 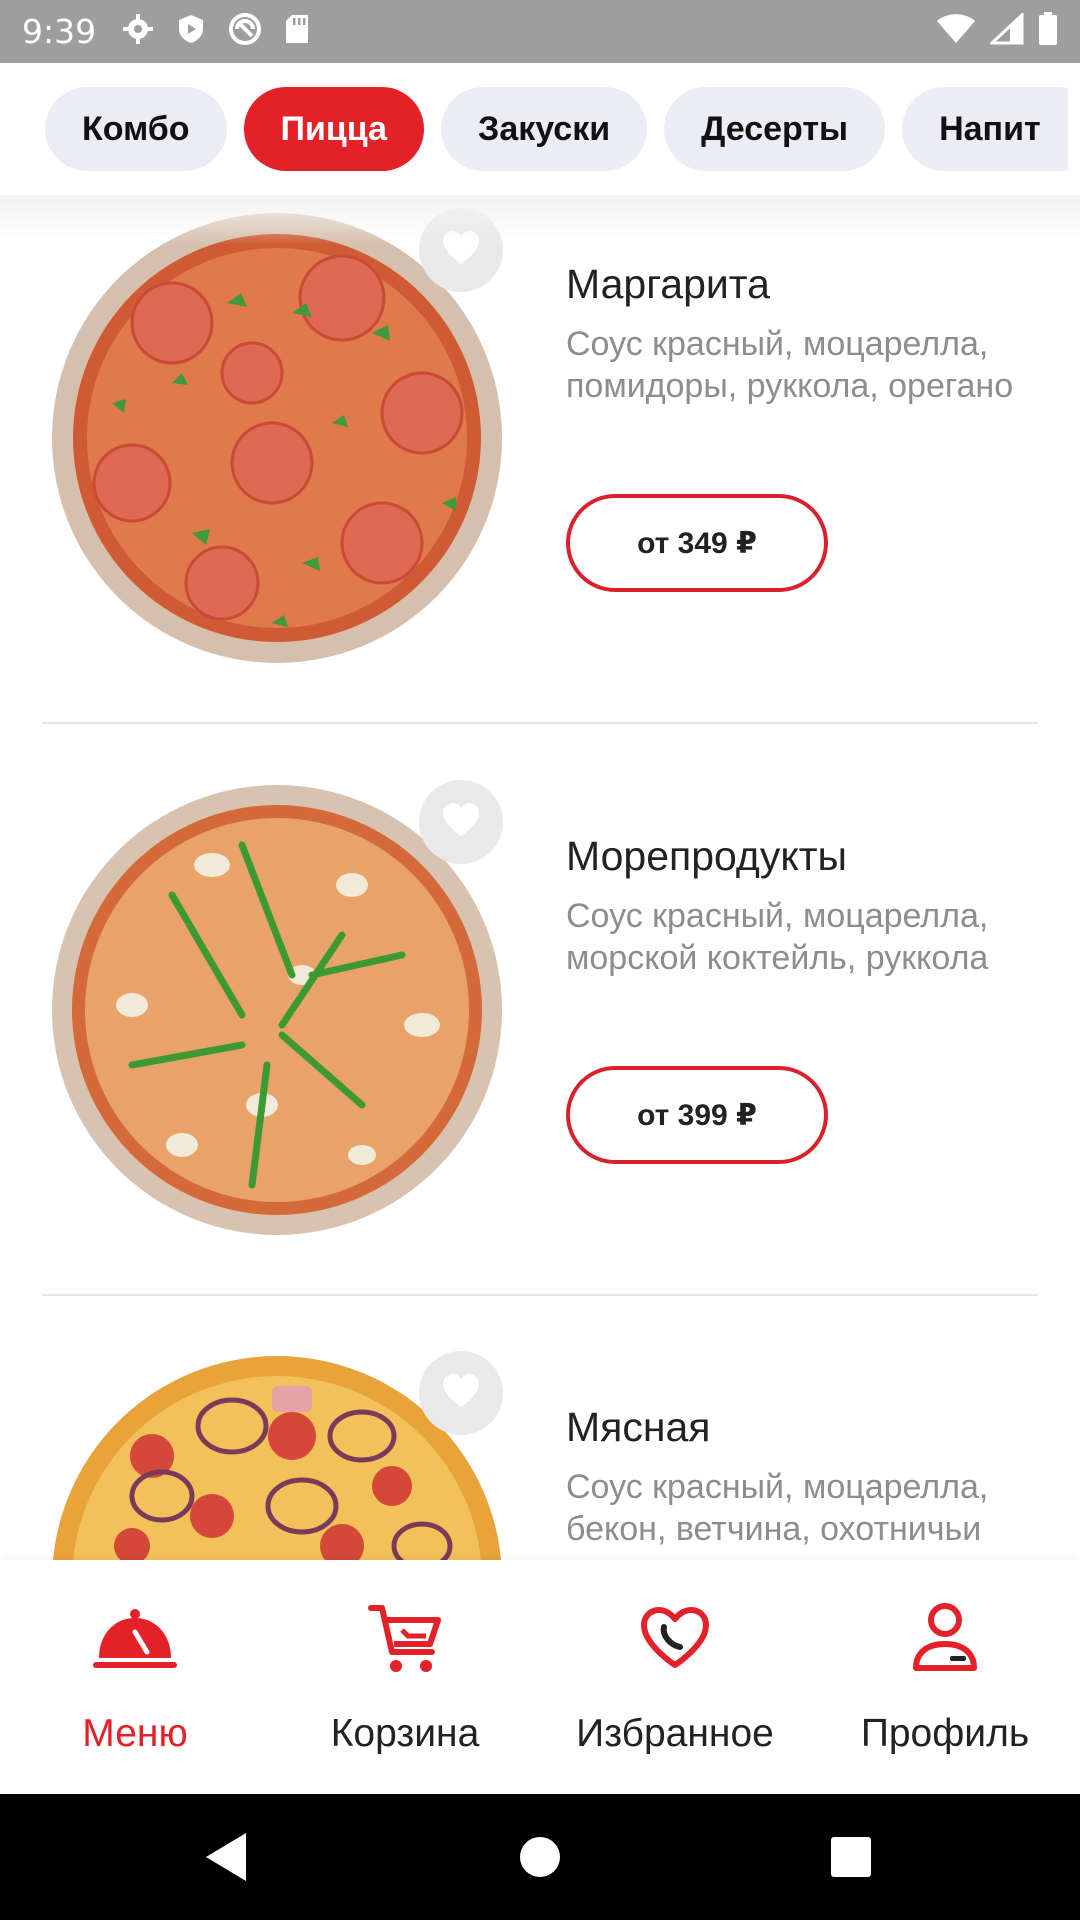 What do you see at coordinates (945, 1638) in the screenshot?
I see `profile-icon` at bounding box center [945, 1638].